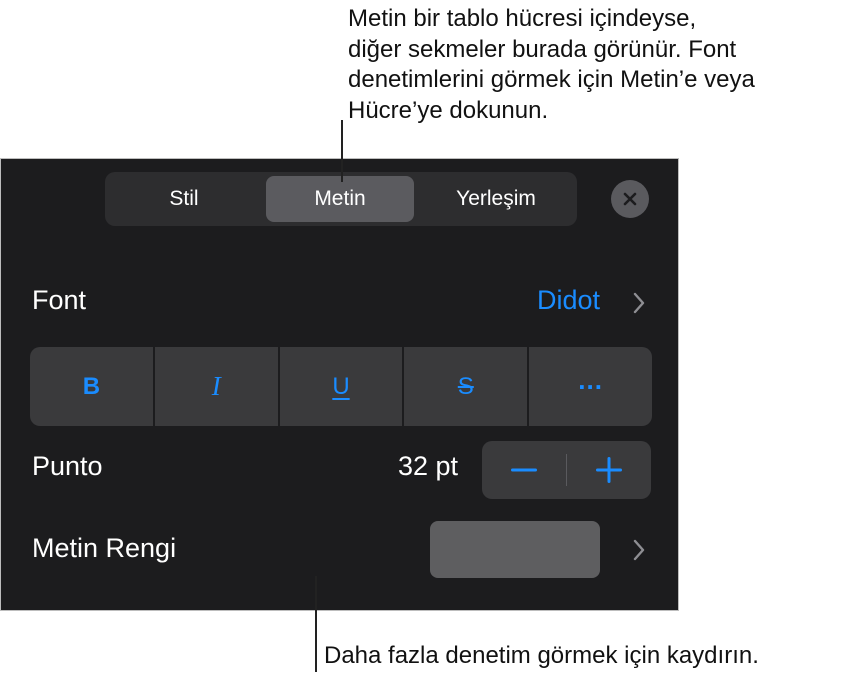  I want to click on italic-button: I, so click(217, 386).